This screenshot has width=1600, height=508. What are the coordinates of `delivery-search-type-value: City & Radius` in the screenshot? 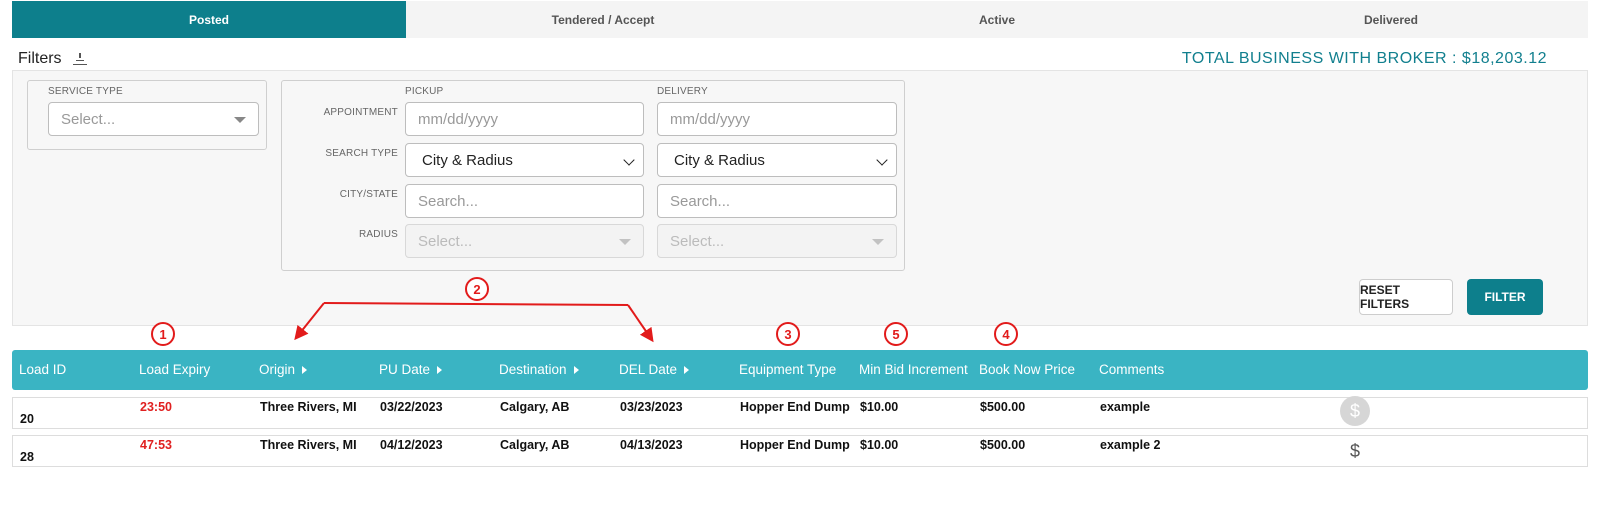 It's located at (719, 160).